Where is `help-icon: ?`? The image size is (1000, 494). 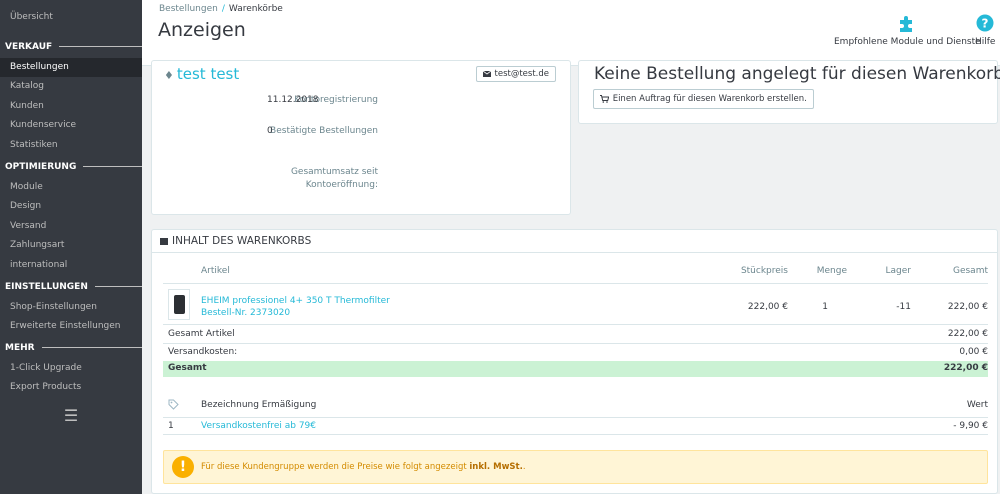
help-icon: ? is located at coordinates (985, 23).